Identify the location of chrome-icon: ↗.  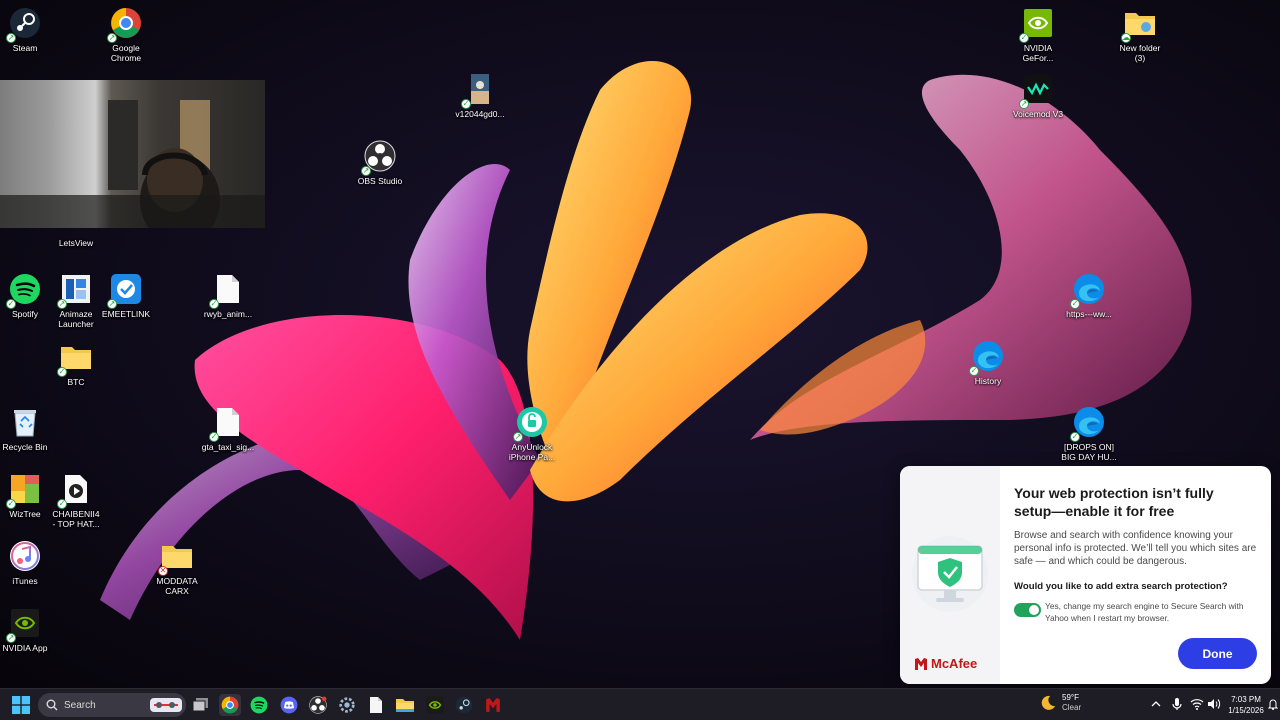
(125, 24).